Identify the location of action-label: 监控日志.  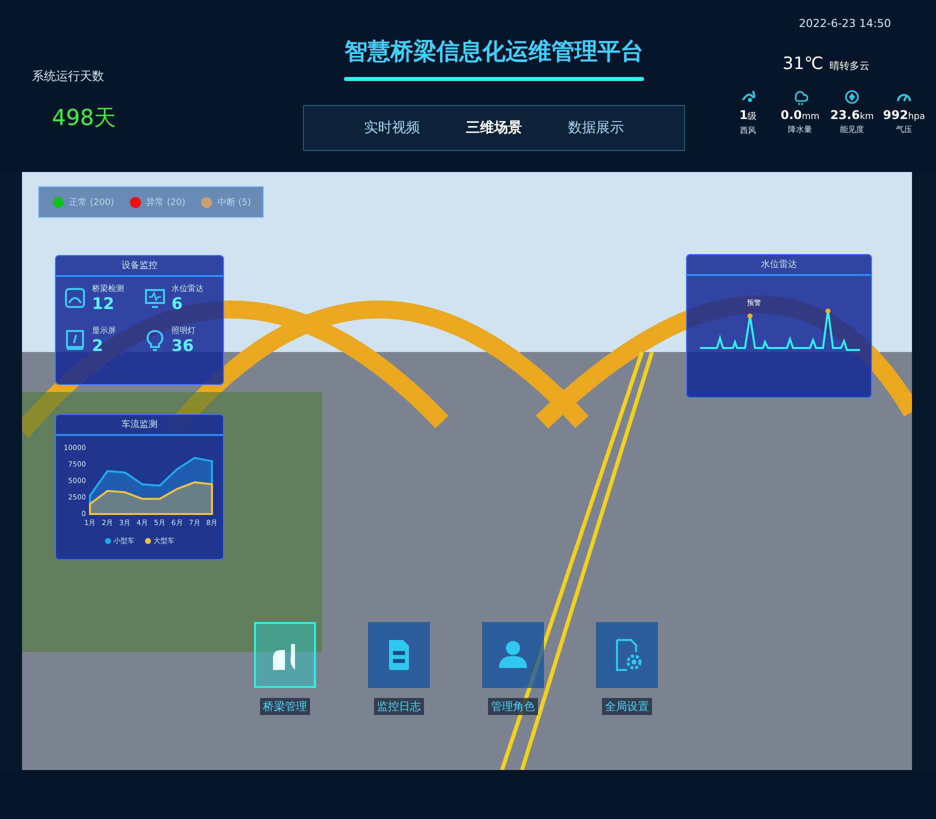
(399, 706).